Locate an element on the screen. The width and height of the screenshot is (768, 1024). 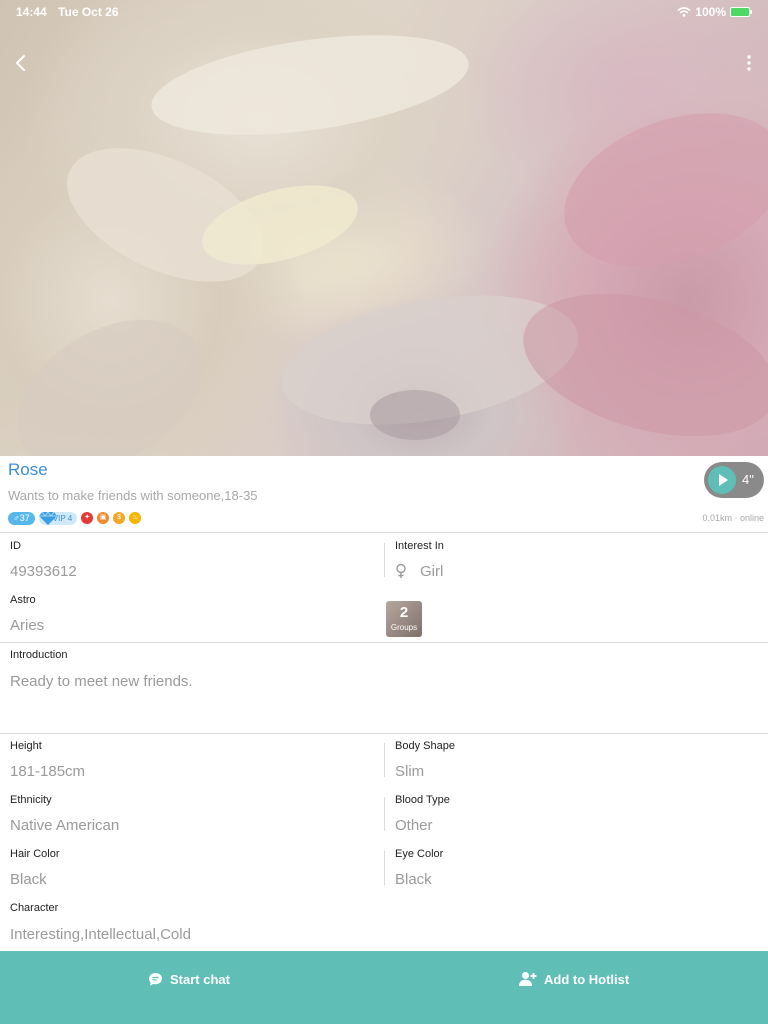
play-icon is located at coordinates (722, 480).